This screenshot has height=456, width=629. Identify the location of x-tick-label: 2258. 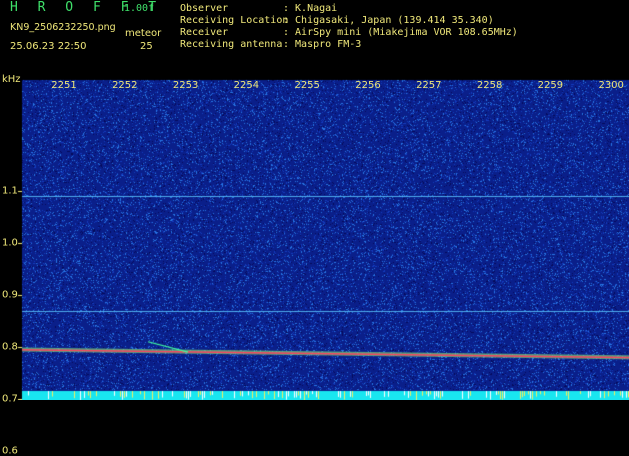
(489, 85).